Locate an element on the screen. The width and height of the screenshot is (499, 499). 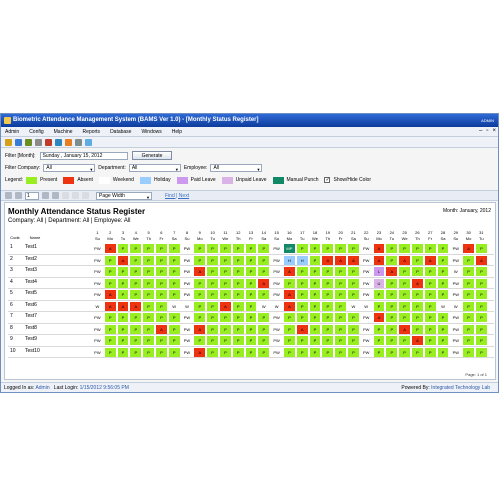
date-picker: Sunday , January 15, 2012 is located at coordinates (83, 155).